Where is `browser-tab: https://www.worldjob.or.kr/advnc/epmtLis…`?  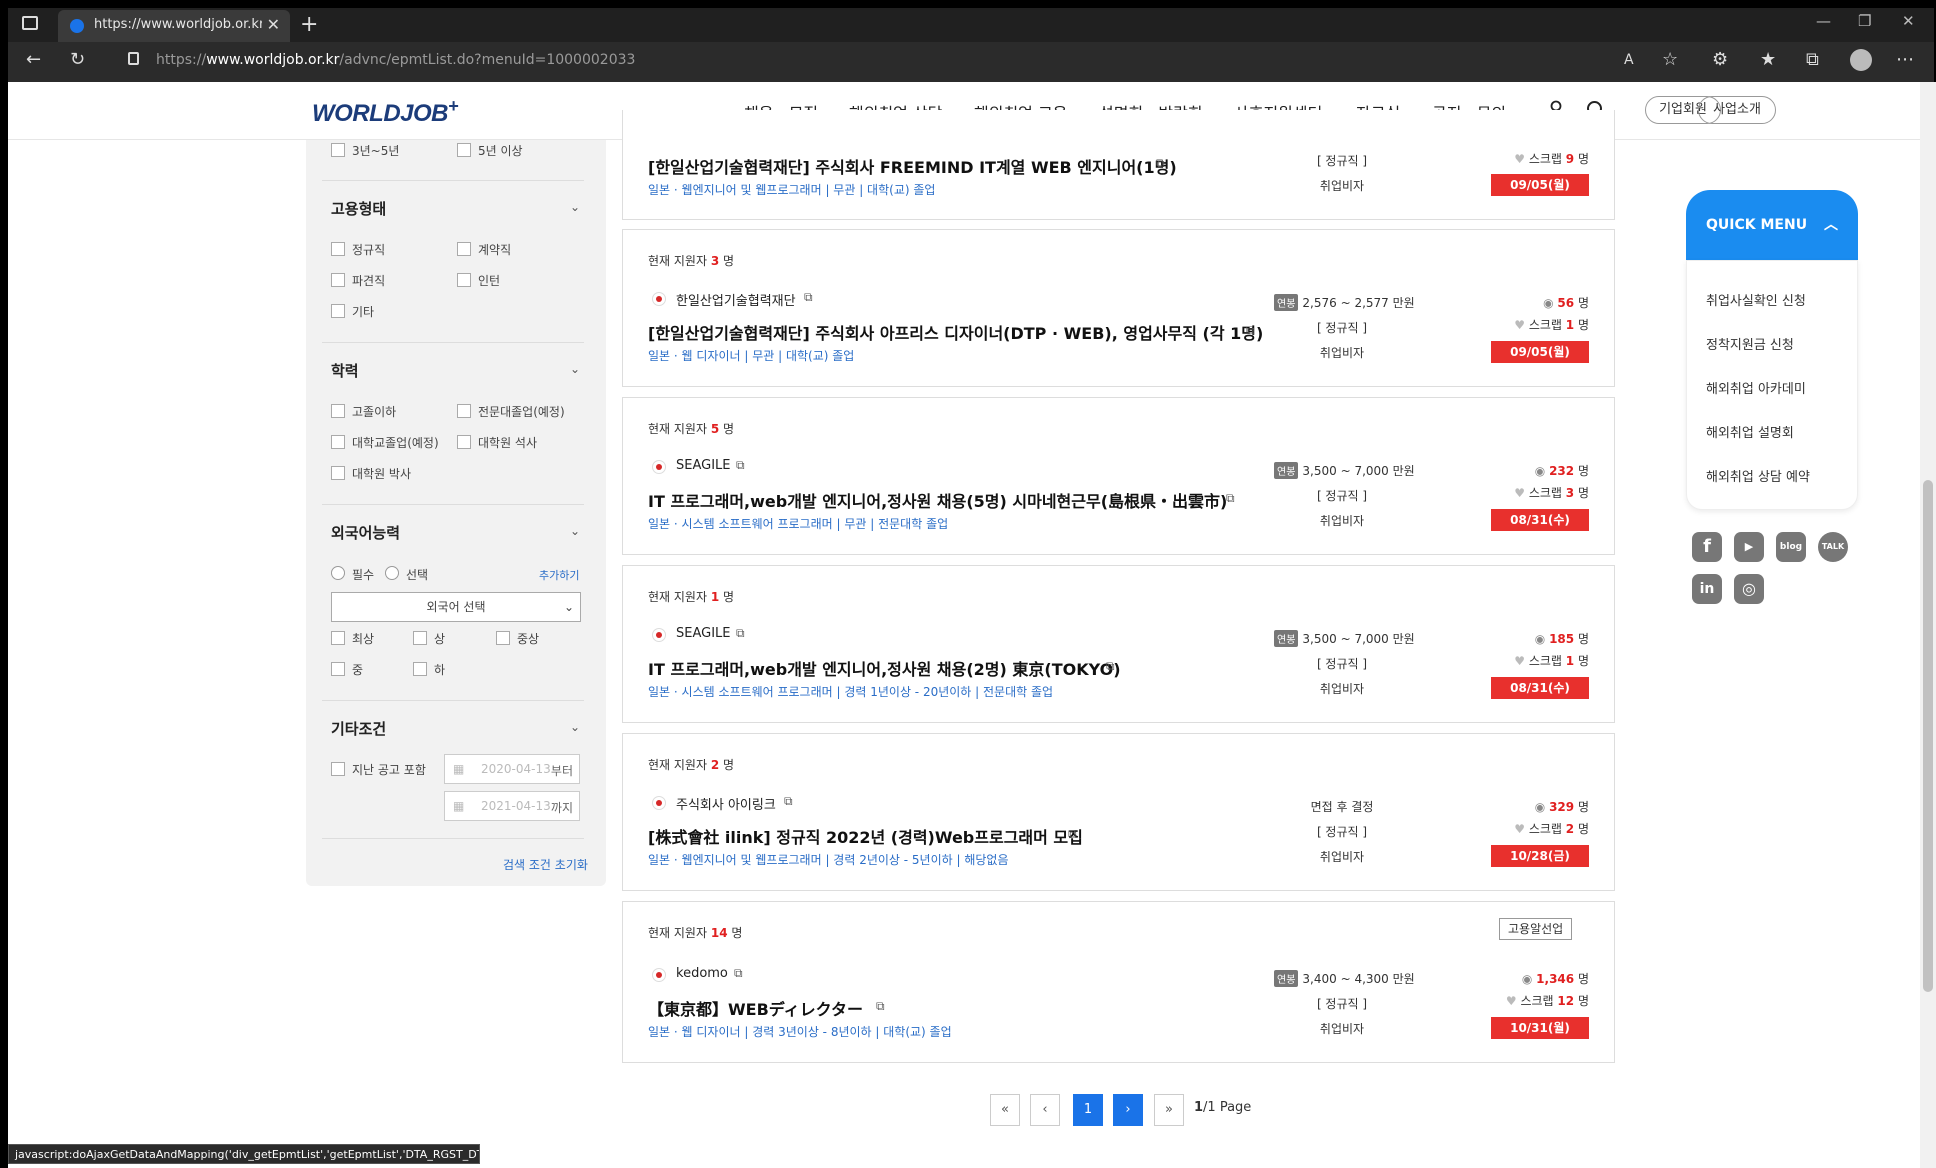 browser-tab: https://www.worldjob.or.kr/advnc/epmtLis… is located at coordinates (174, 26).